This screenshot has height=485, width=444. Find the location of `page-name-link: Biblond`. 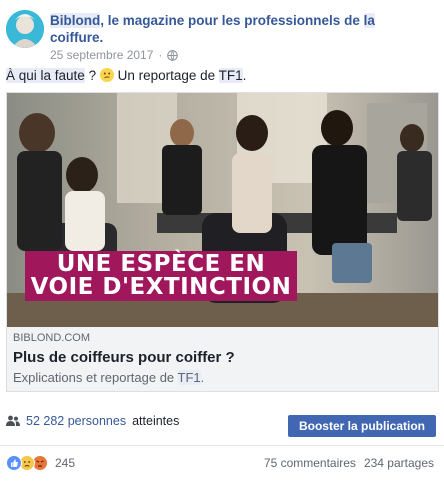

page-name-link: Biblond is located at coordinates (75, 20).